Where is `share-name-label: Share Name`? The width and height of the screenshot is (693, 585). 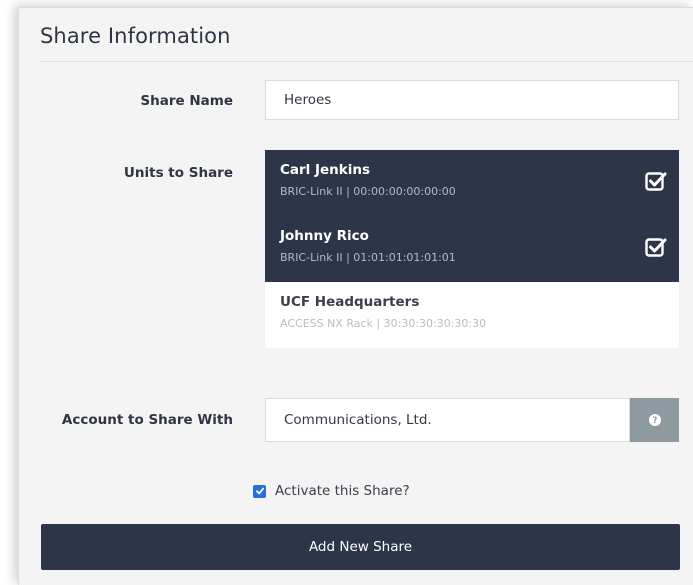
share-name-label: Share Name is located at coordinates (186, 101).